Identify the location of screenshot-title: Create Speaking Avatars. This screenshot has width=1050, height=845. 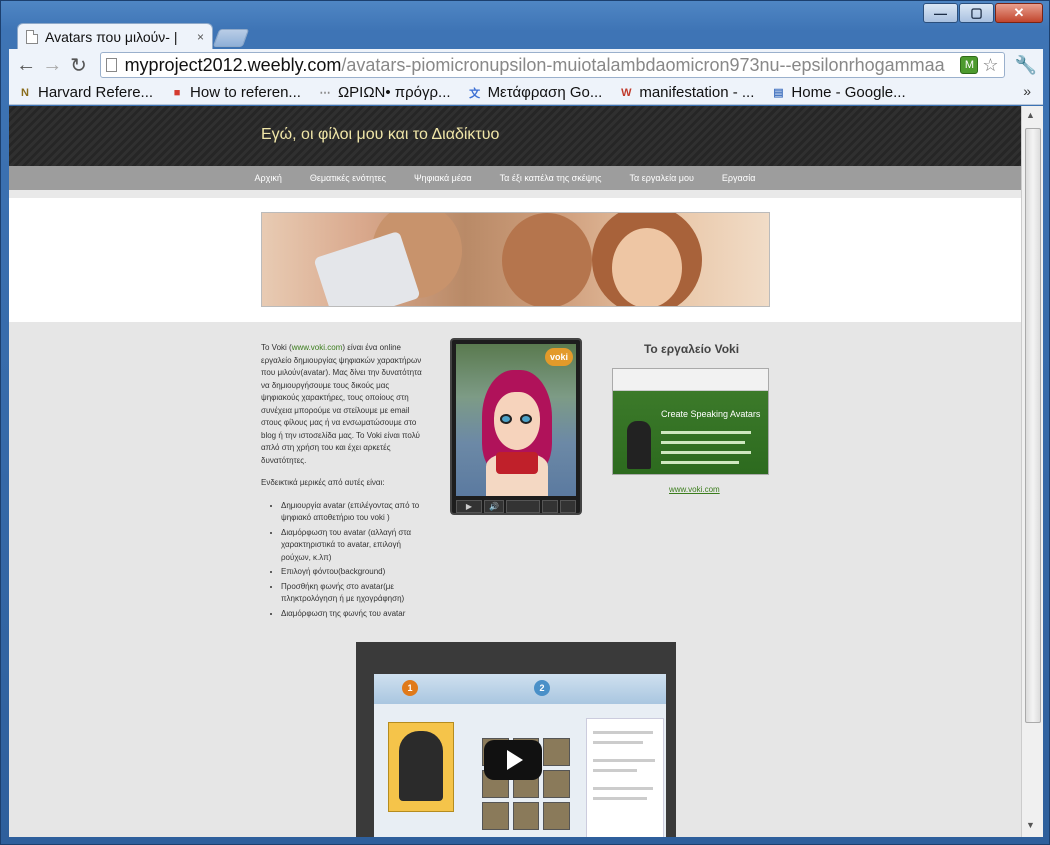
(711, 414).